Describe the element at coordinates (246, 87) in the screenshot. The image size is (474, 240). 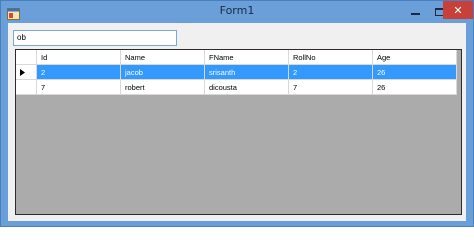
I see `table-cell: dicousta` at that location.